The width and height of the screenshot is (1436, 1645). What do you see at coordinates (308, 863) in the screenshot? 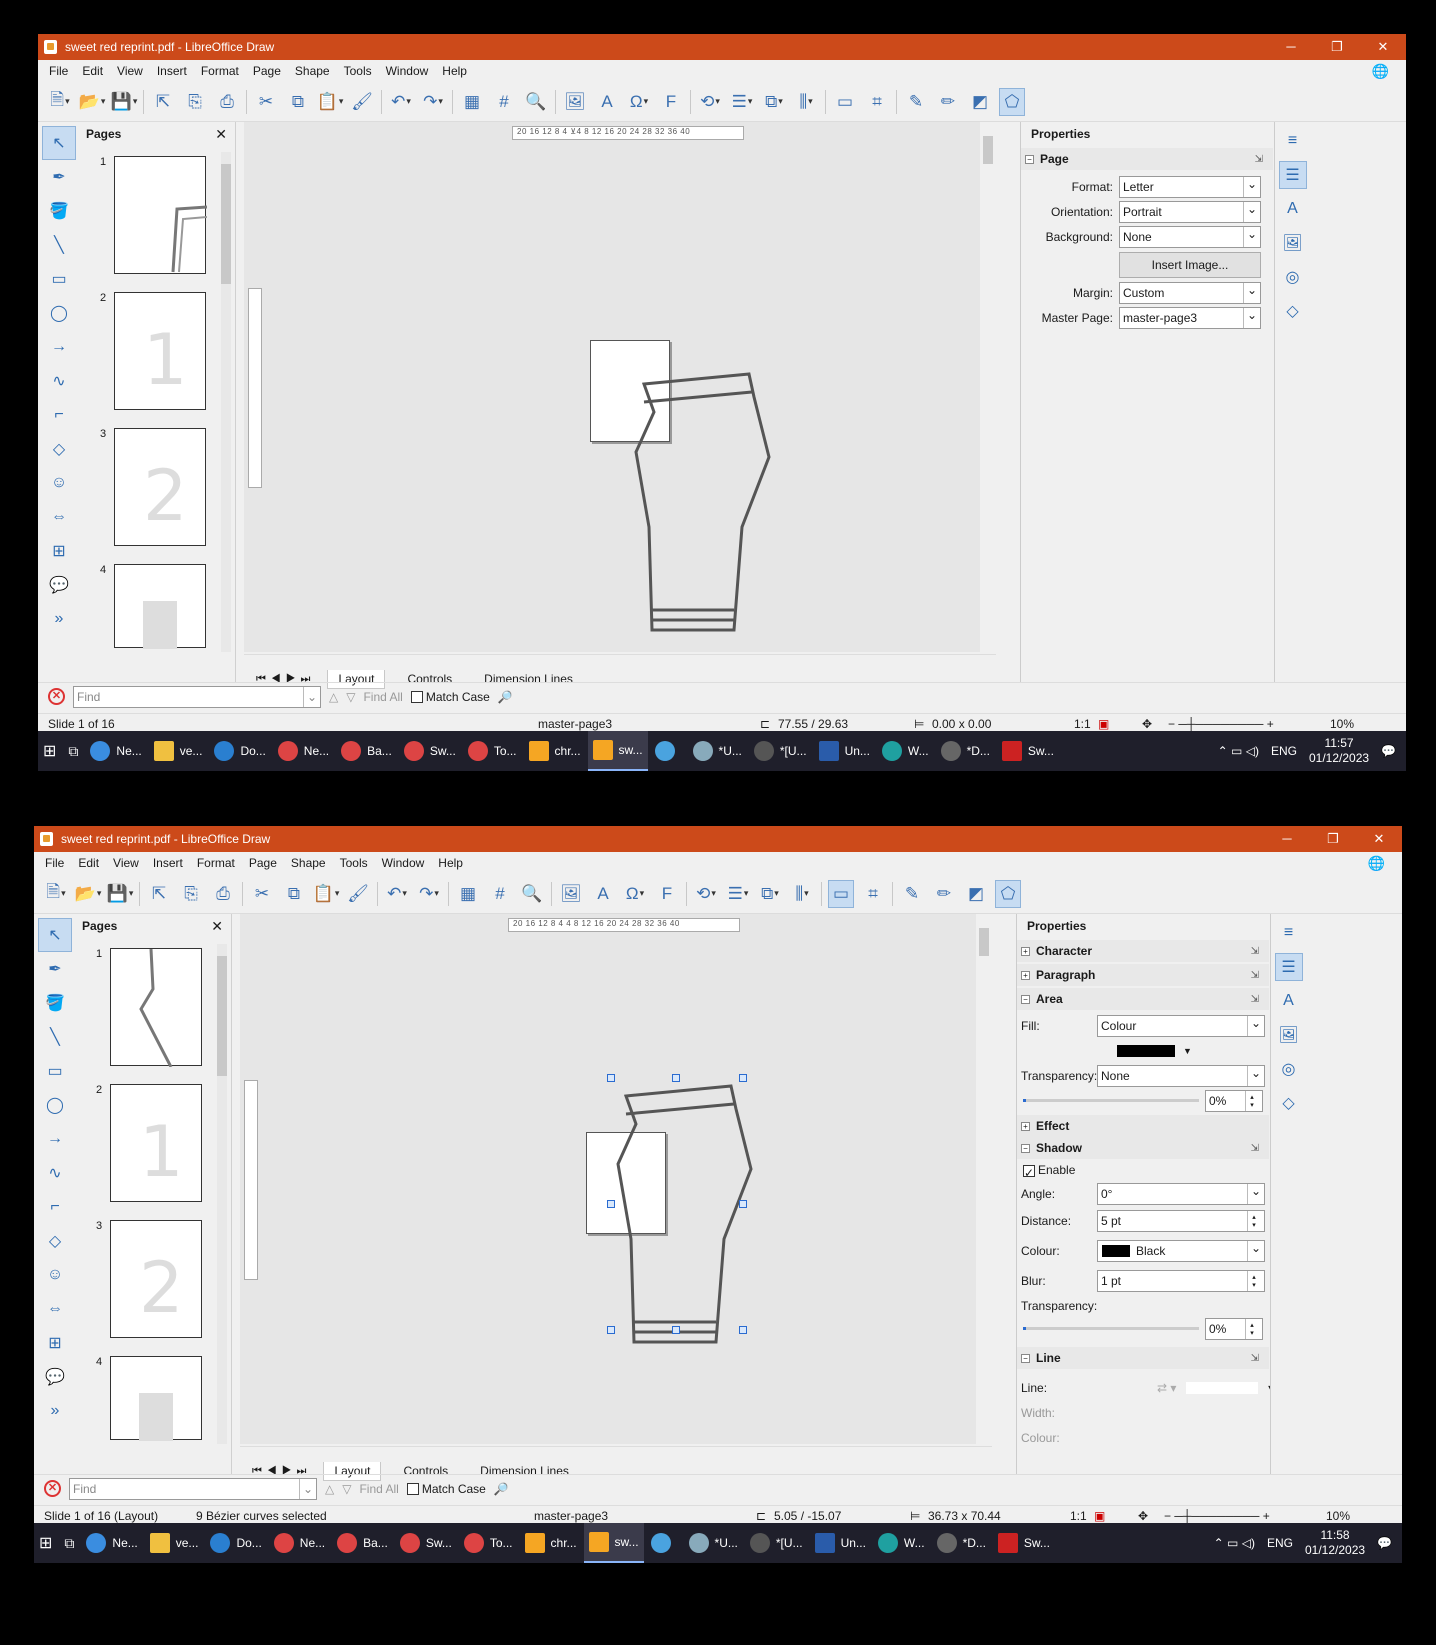
I see `menu-shape: Shape` at bounding box center [308, 863].